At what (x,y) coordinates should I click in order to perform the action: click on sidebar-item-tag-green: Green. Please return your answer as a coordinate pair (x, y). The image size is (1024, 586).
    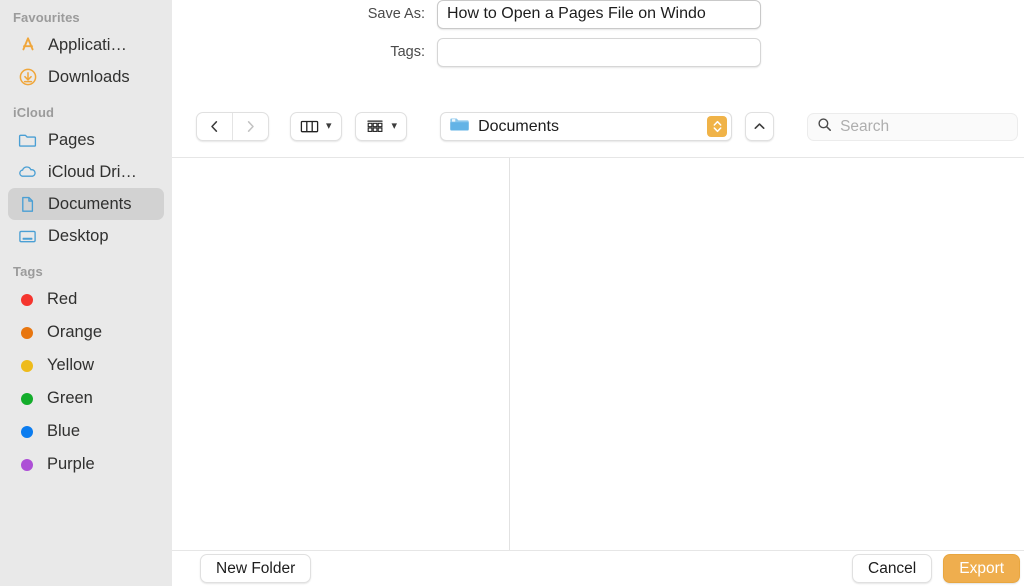
    Looking at the image, I should click on (86, 398).